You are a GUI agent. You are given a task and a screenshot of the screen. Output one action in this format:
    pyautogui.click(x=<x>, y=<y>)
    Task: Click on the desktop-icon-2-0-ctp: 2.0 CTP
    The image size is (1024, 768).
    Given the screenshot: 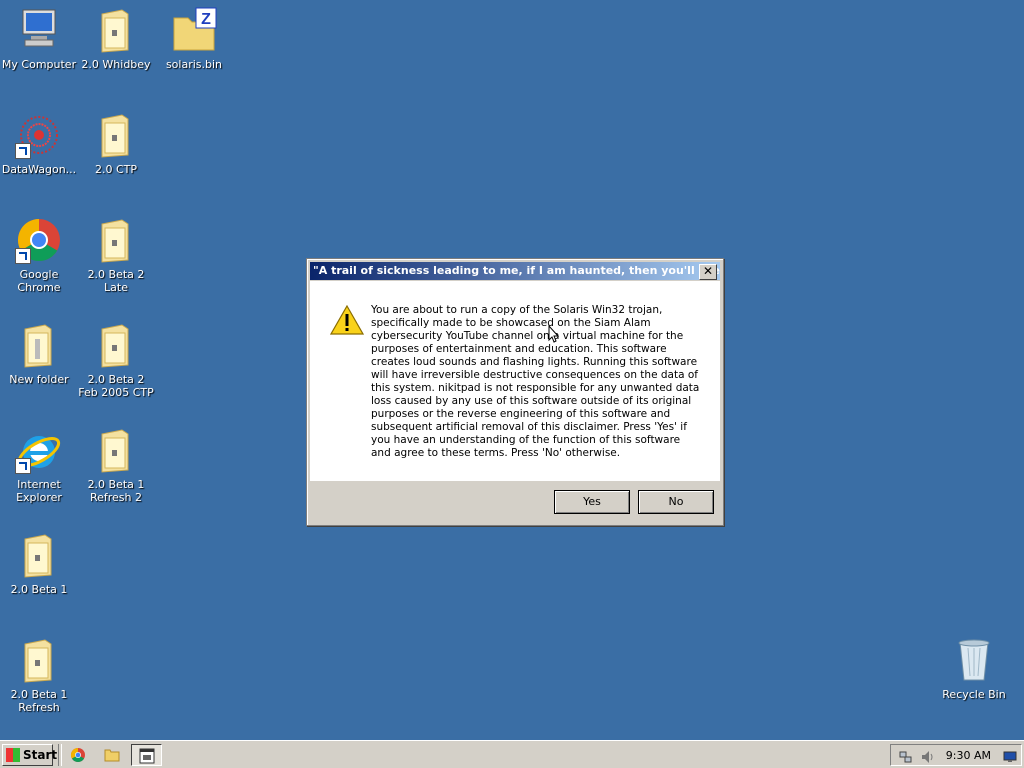 What is the action you would take?
    pyautogui.click(x=116, y=143)
    